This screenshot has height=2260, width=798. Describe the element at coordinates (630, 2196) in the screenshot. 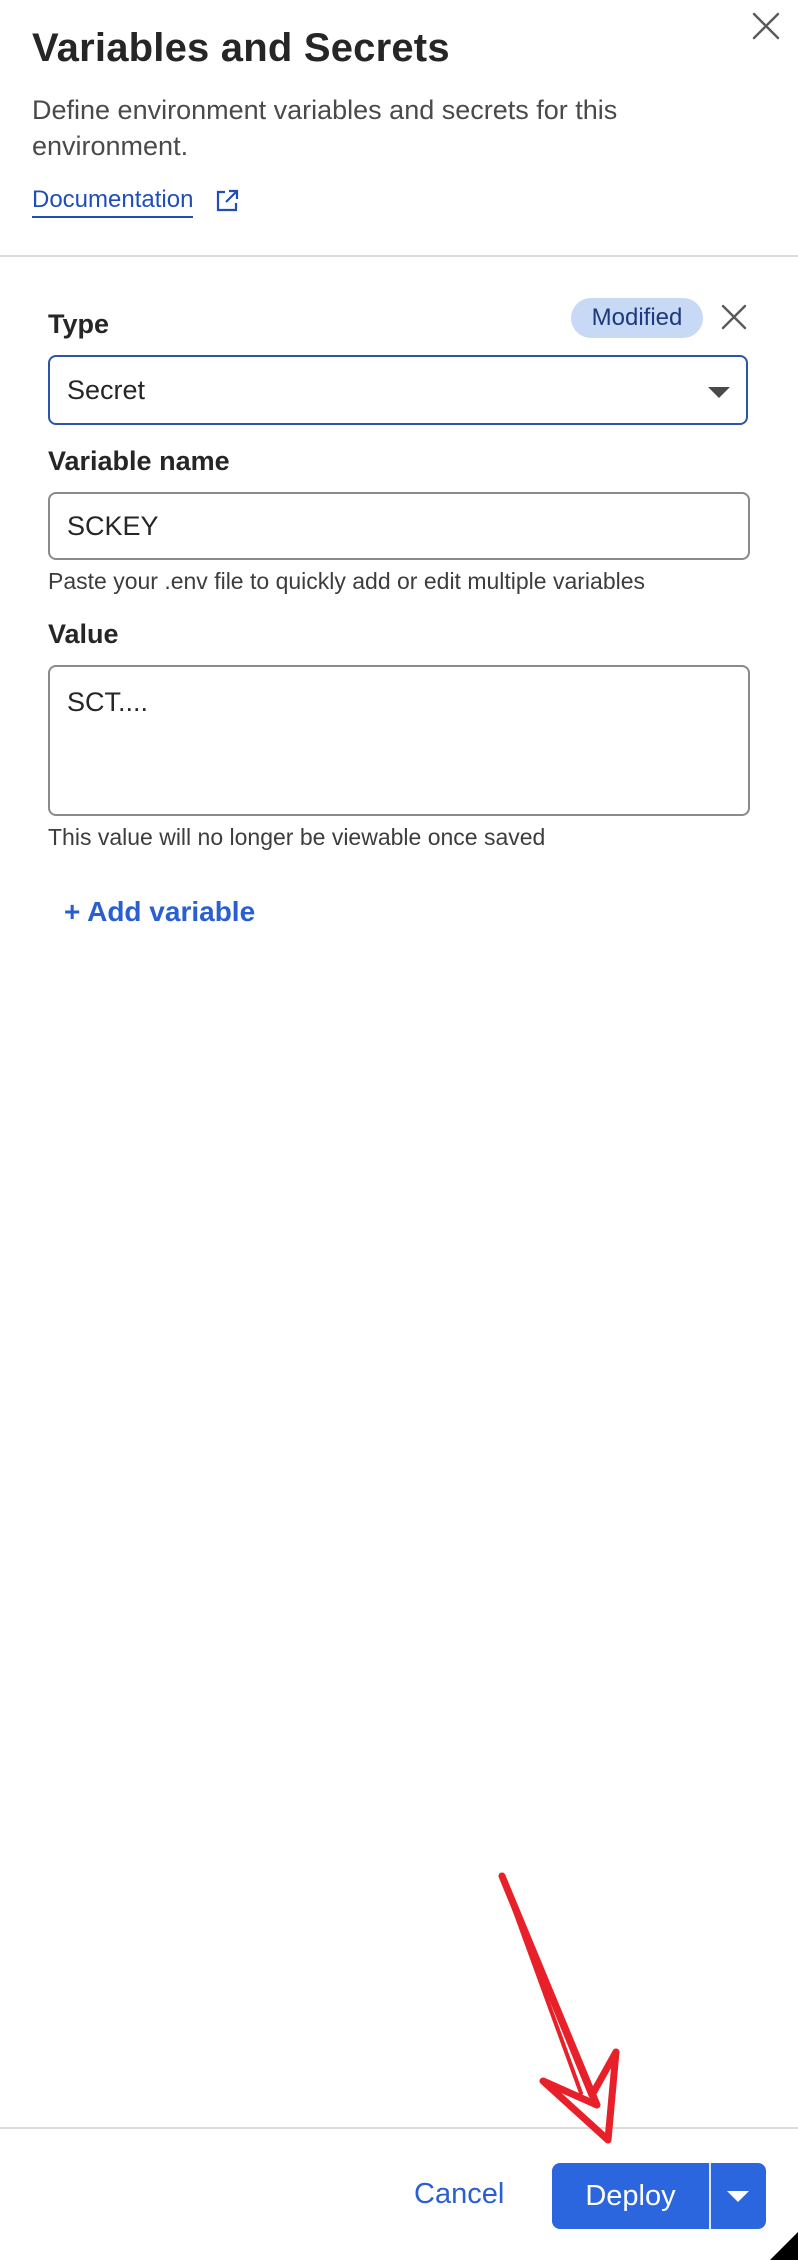

I see `deploy-button: Deploy` at that location.